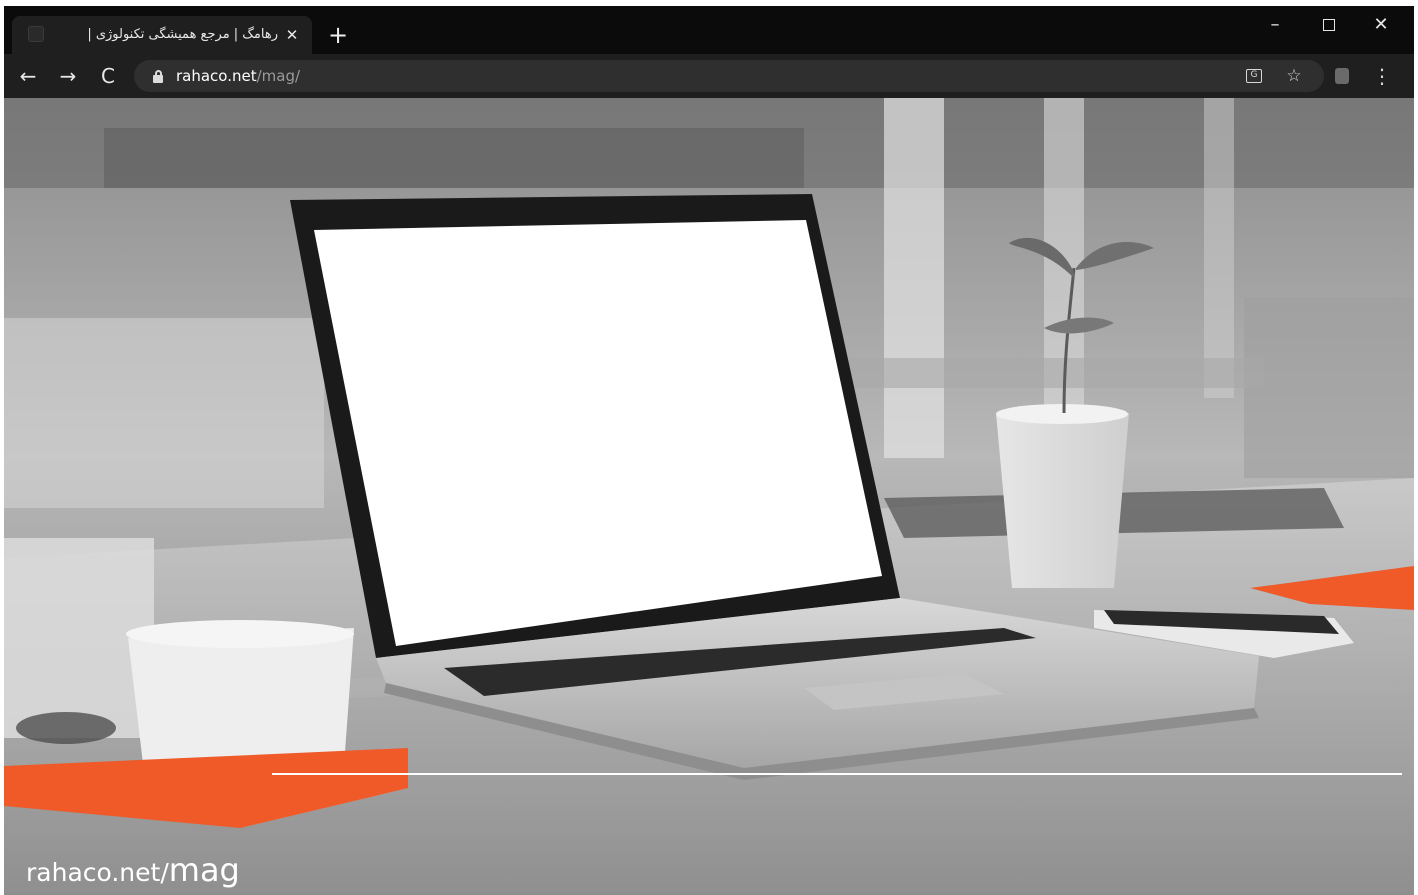 The width and height of the screenshot is (1418, 895). Describe the element at coordinates (1275, 25) in the screenshot. I see `minimize-button: –` at that location.